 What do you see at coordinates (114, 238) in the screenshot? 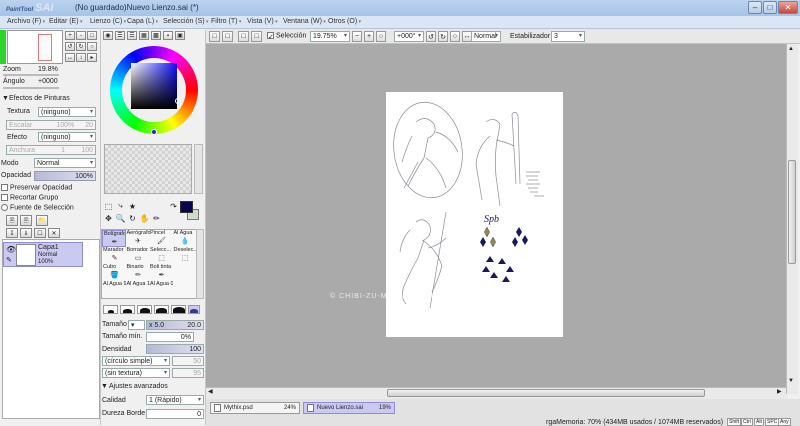
I see `brush-tool-cell: Bolígrafo ✒` at bounding box center [114, 238].